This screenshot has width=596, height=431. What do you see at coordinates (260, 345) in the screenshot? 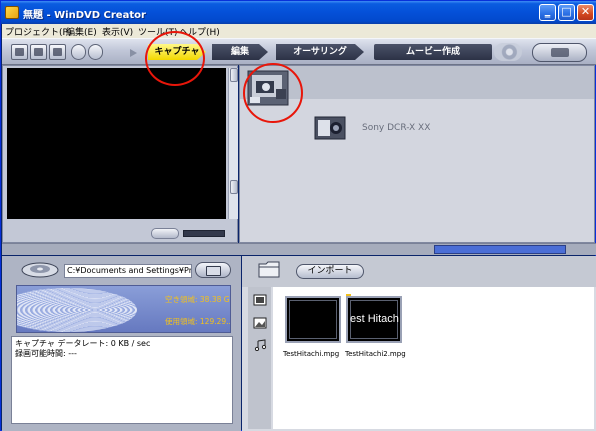
I see `audio-filter-icon` at bounding box center [260, 345].